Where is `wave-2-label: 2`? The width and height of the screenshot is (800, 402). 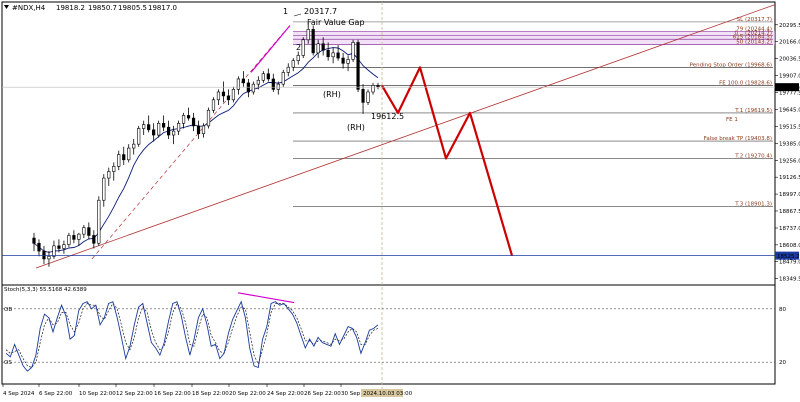 wave-2-label: 2 is located at coordinates (298, 47).